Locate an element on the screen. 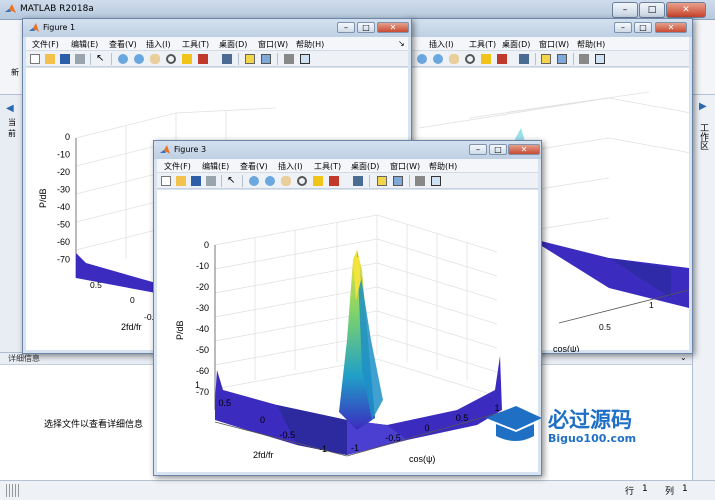 Image resolution: width=715 pixels, height=500 pixels. fig3-z-tick: -20 is located at coordinates (202, 287).